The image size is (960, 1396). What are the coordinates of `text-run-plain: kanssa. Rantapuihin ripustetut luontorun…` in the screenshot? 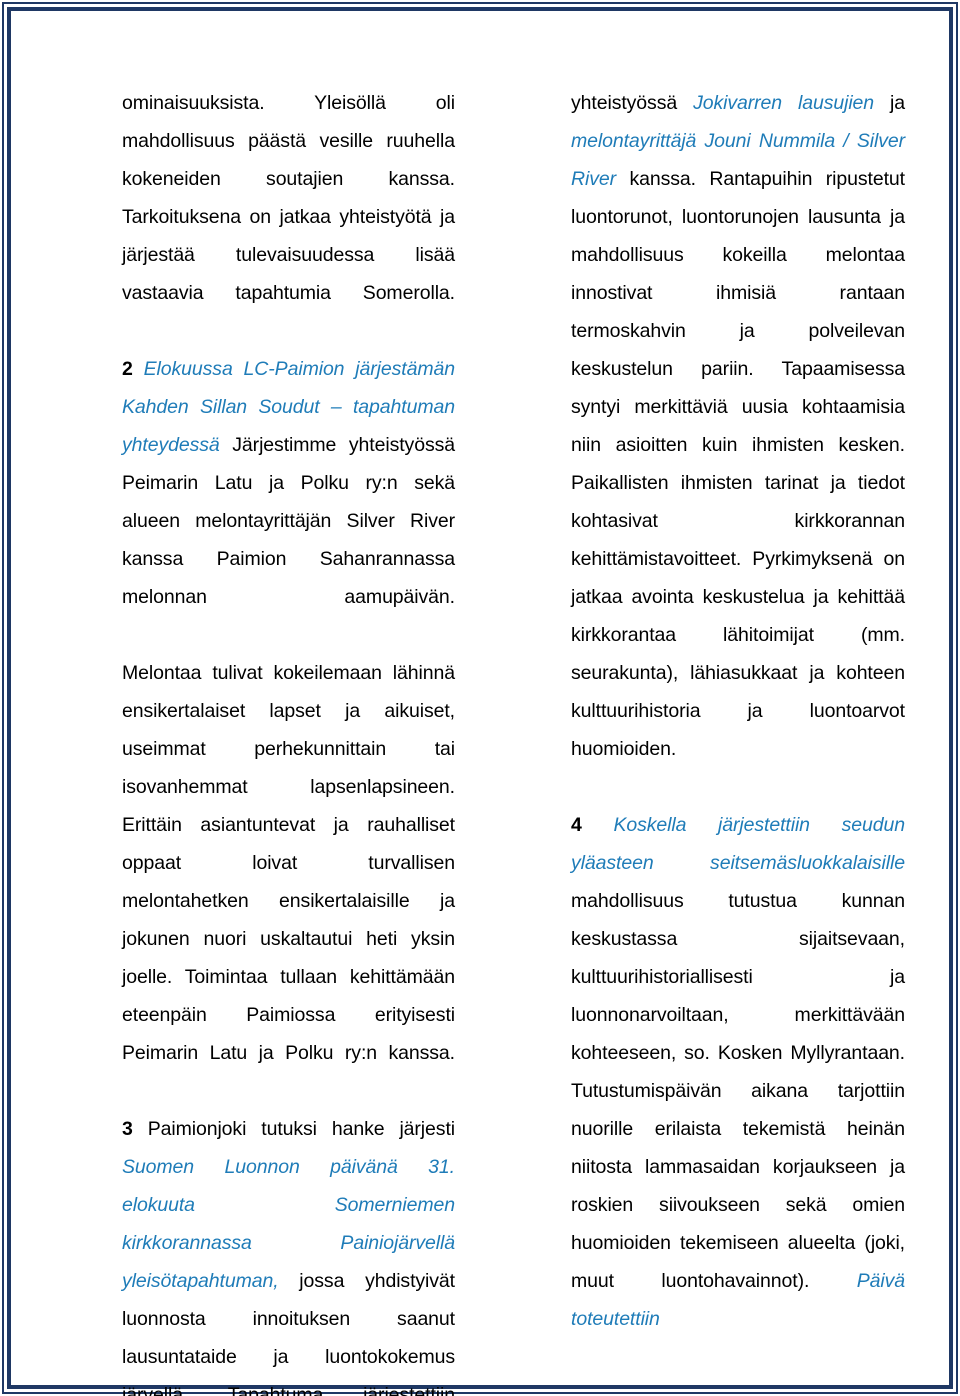 It's located at (738, 464).